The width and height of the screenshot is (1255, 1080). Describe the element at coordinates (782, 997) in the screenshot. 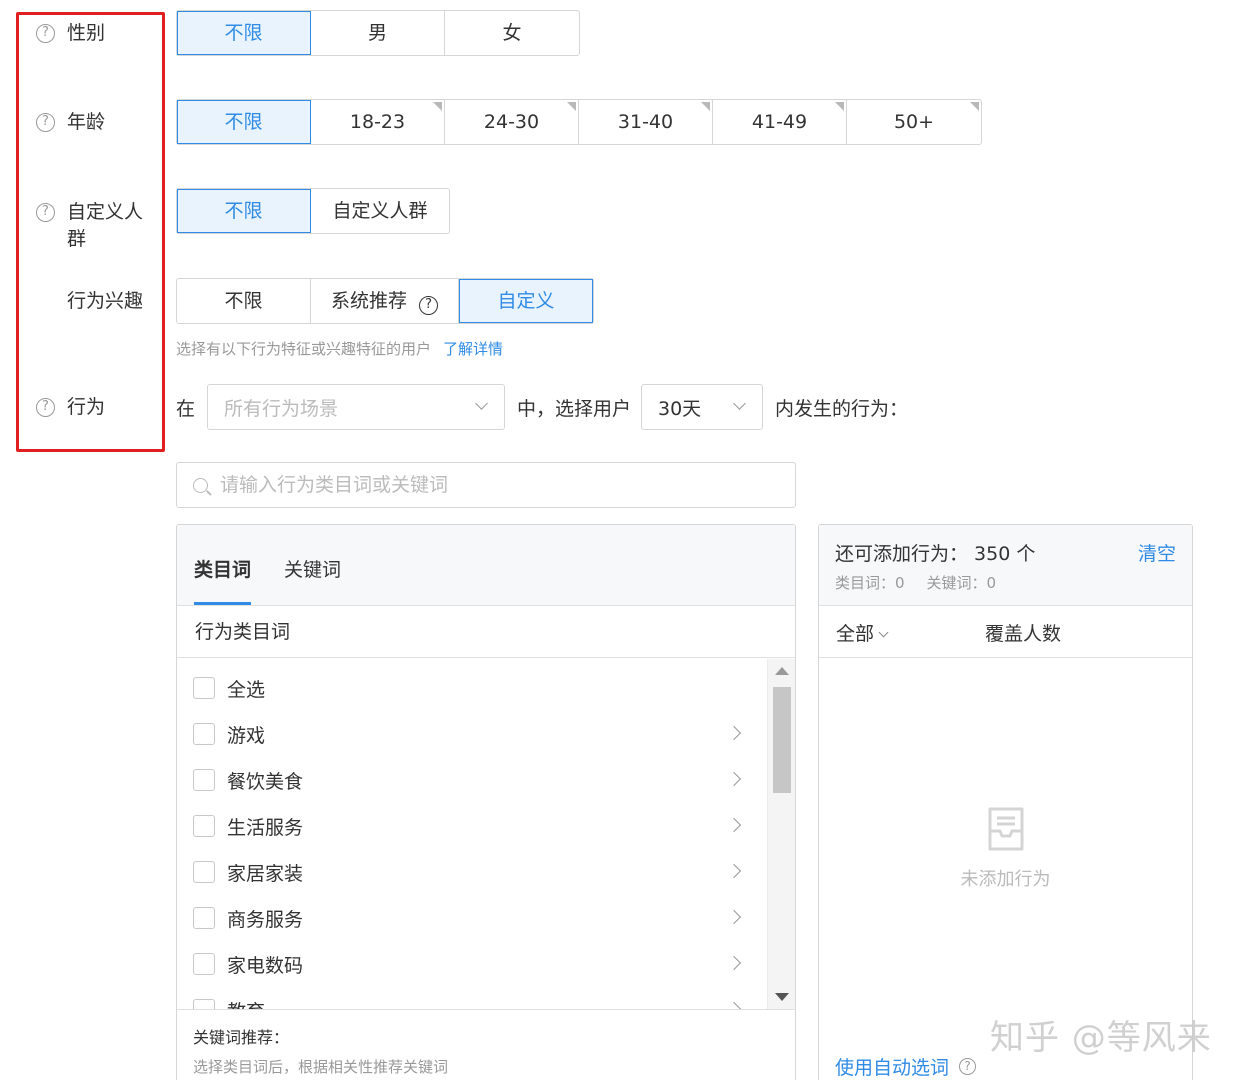

I see `scroll-down-icon` at that location.